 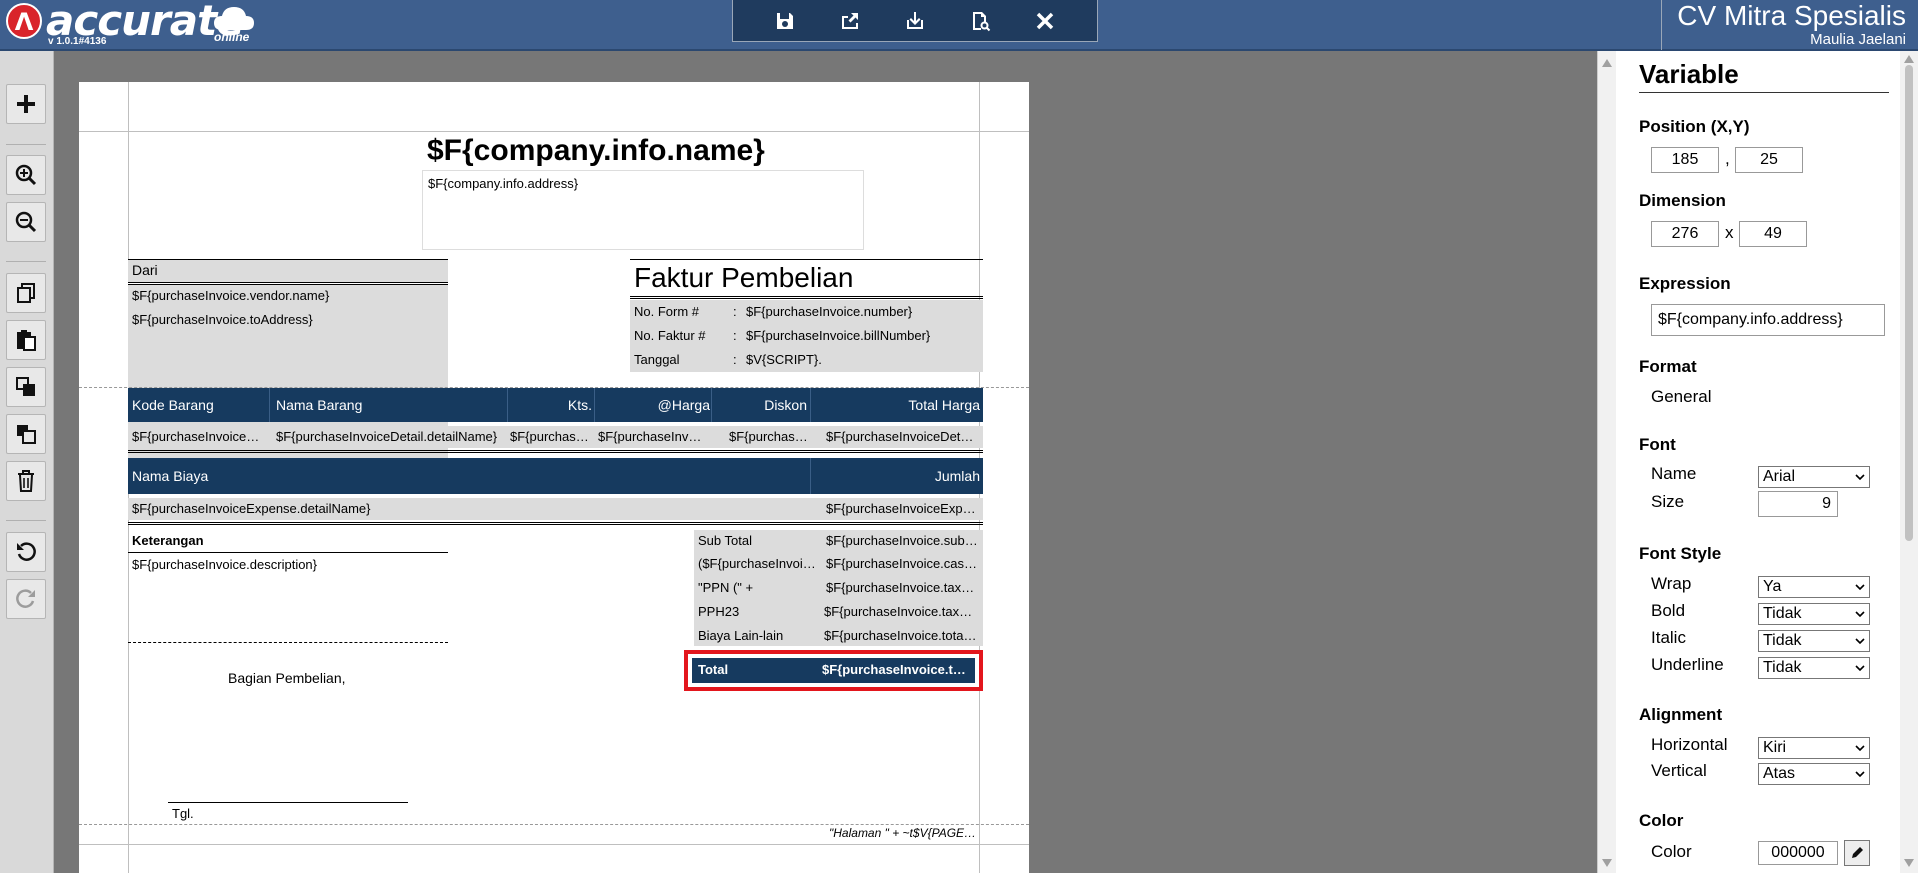 What do you see at coordinates (657, 359) in the screenshot?
I see `info-label: Tanggal` at bounding box center [657, 359].